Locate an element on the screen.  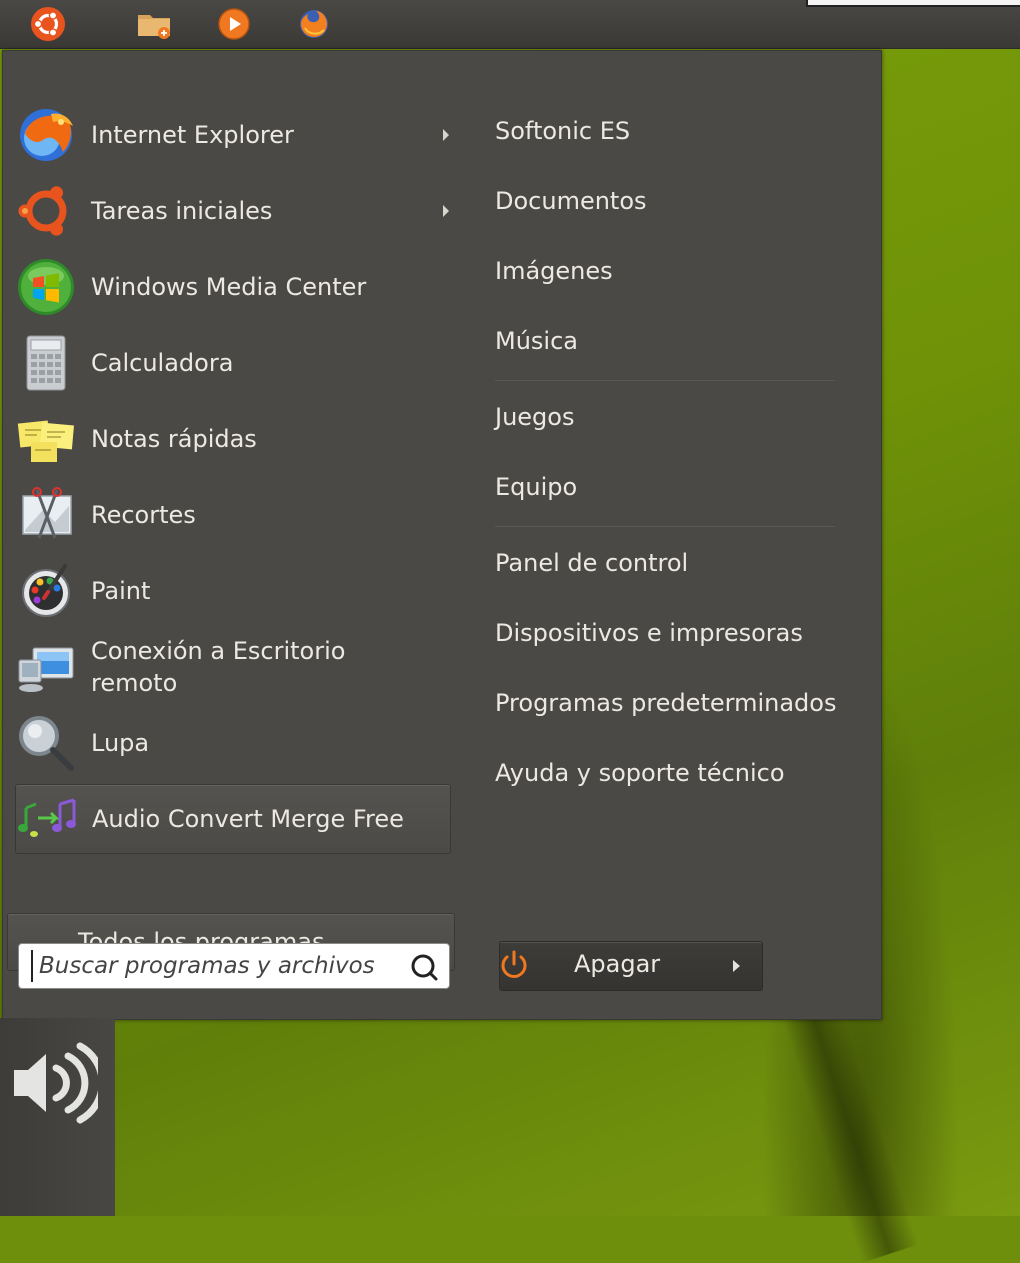
menu-item-label: Windows Media Center is located at coordinates (229, 287).